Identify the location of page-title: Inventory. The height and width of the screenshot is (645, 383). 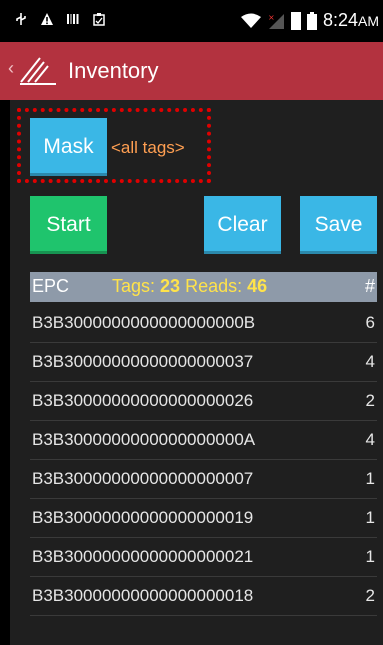
(113, 70).